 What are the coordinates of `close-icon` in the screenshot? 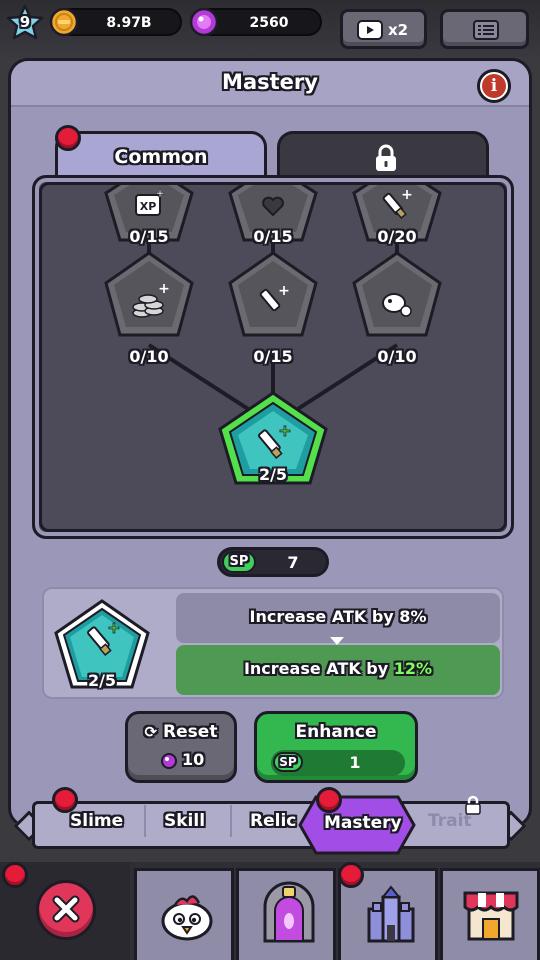 It's located at (66, 909).